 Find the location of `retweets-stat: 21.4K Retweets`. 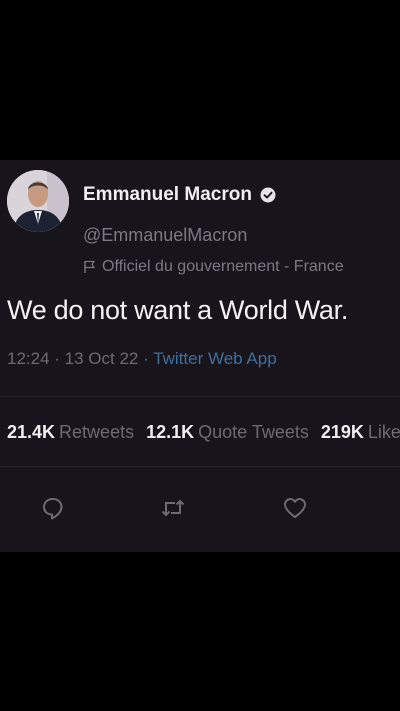

retweets-stat: 21.4K Retweets is located at coordinates (70, 432).